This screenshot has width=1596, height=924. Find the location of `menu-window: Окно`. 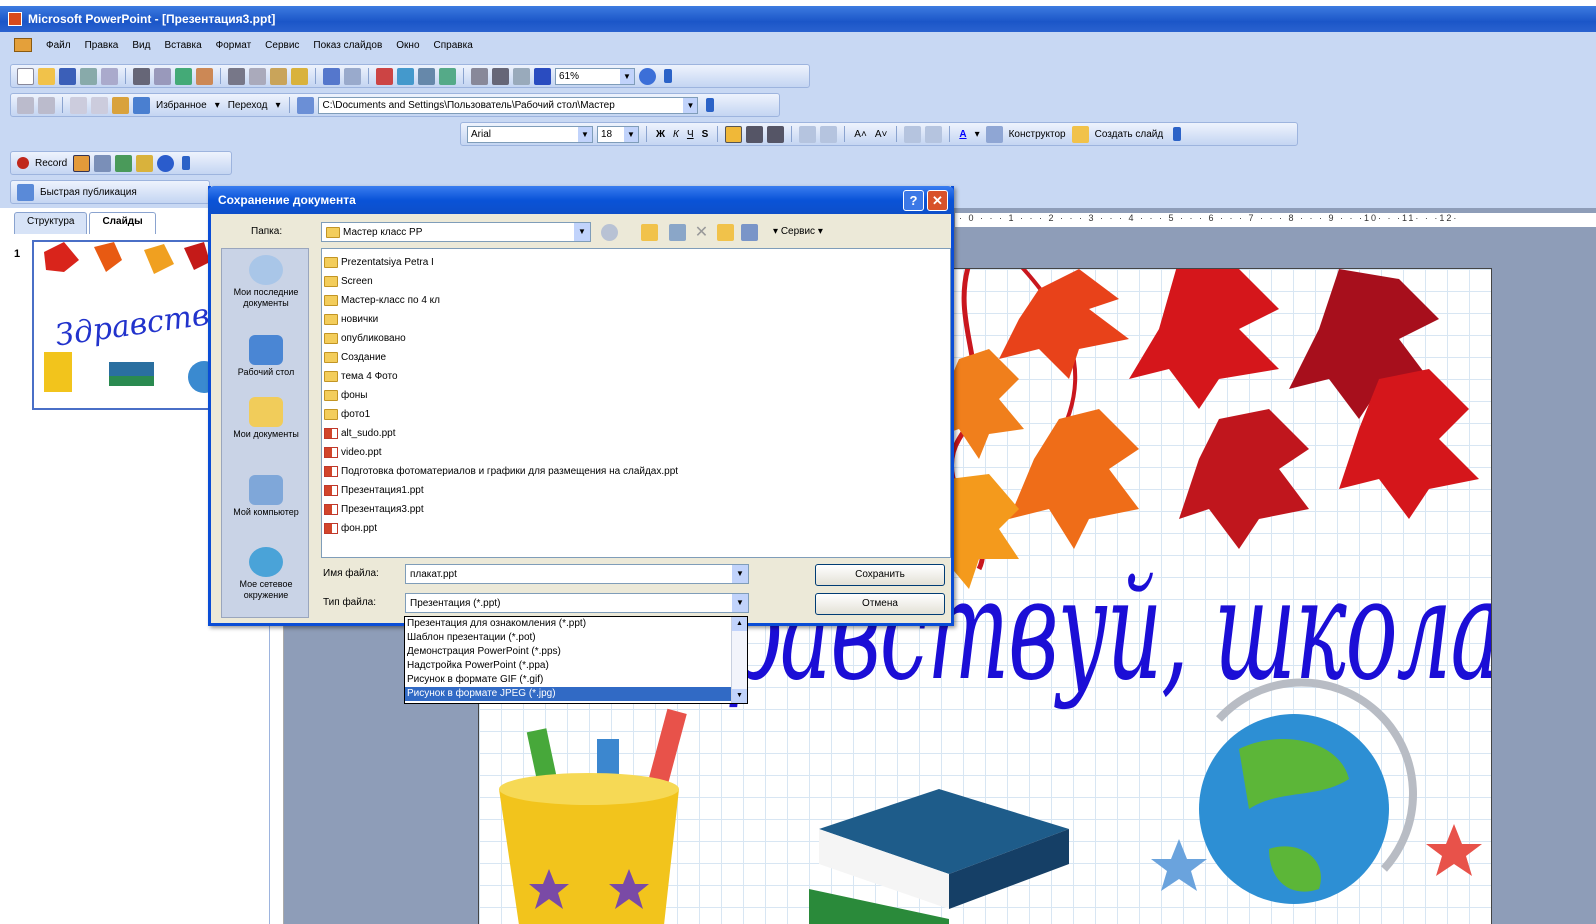

menu-window: Окно is located at coordinates (407, 45).